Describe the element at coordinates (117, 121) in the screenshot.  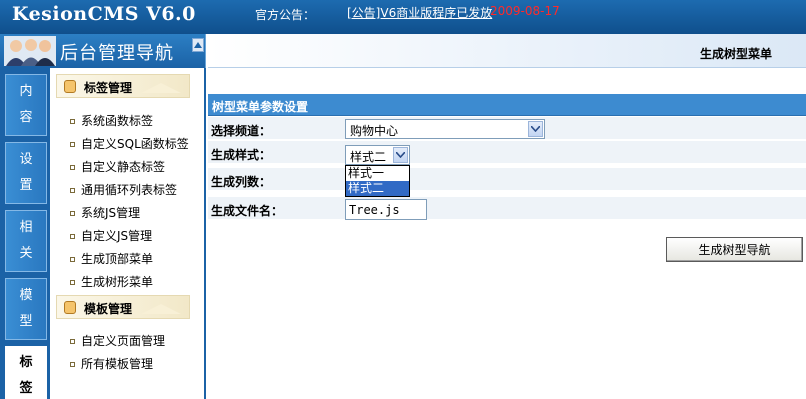
I see `menu-item-label: 系统函数标签` at that location.